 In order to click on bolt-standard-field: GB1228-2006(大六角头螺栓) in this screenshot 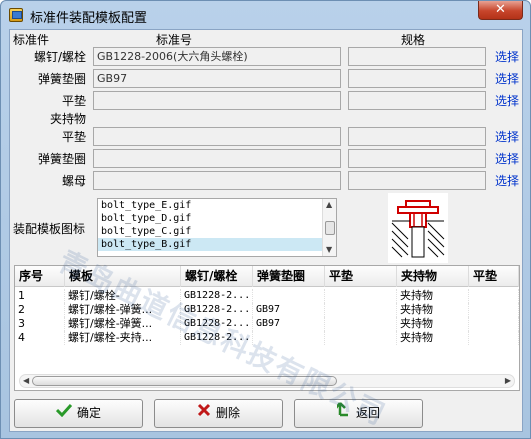, I will do `click(217, 56)`.